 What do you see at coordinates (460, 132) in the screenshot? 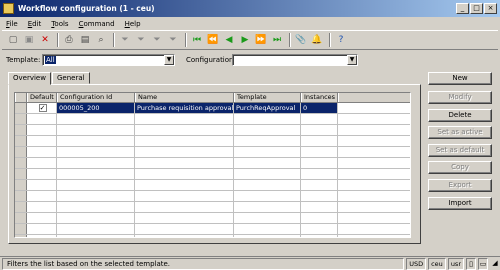
I see `set-as-active-button: Set as active` at bounding box center [460, 132].